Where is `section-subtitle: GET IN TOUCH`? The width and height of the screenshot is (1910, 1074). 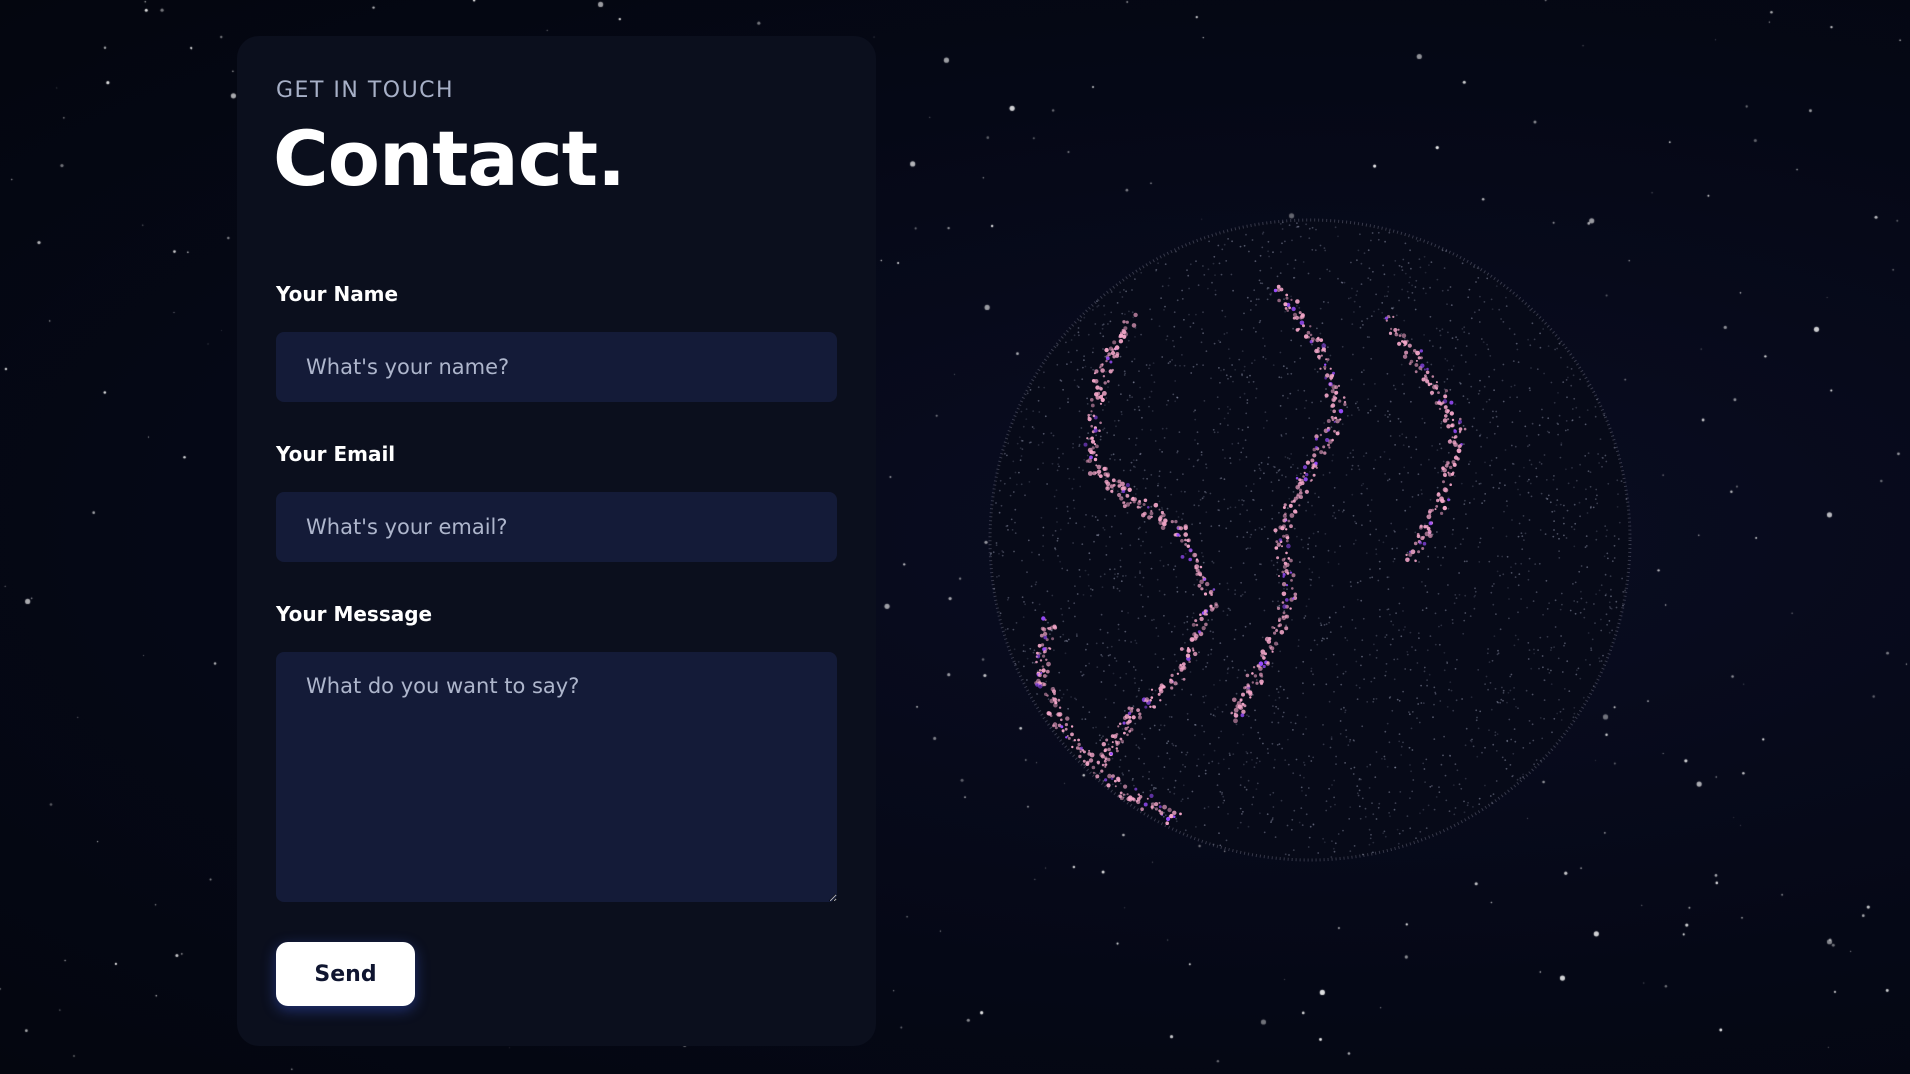
section-subtitle: GET IN TOUCH is located at coordinates (365, 90).